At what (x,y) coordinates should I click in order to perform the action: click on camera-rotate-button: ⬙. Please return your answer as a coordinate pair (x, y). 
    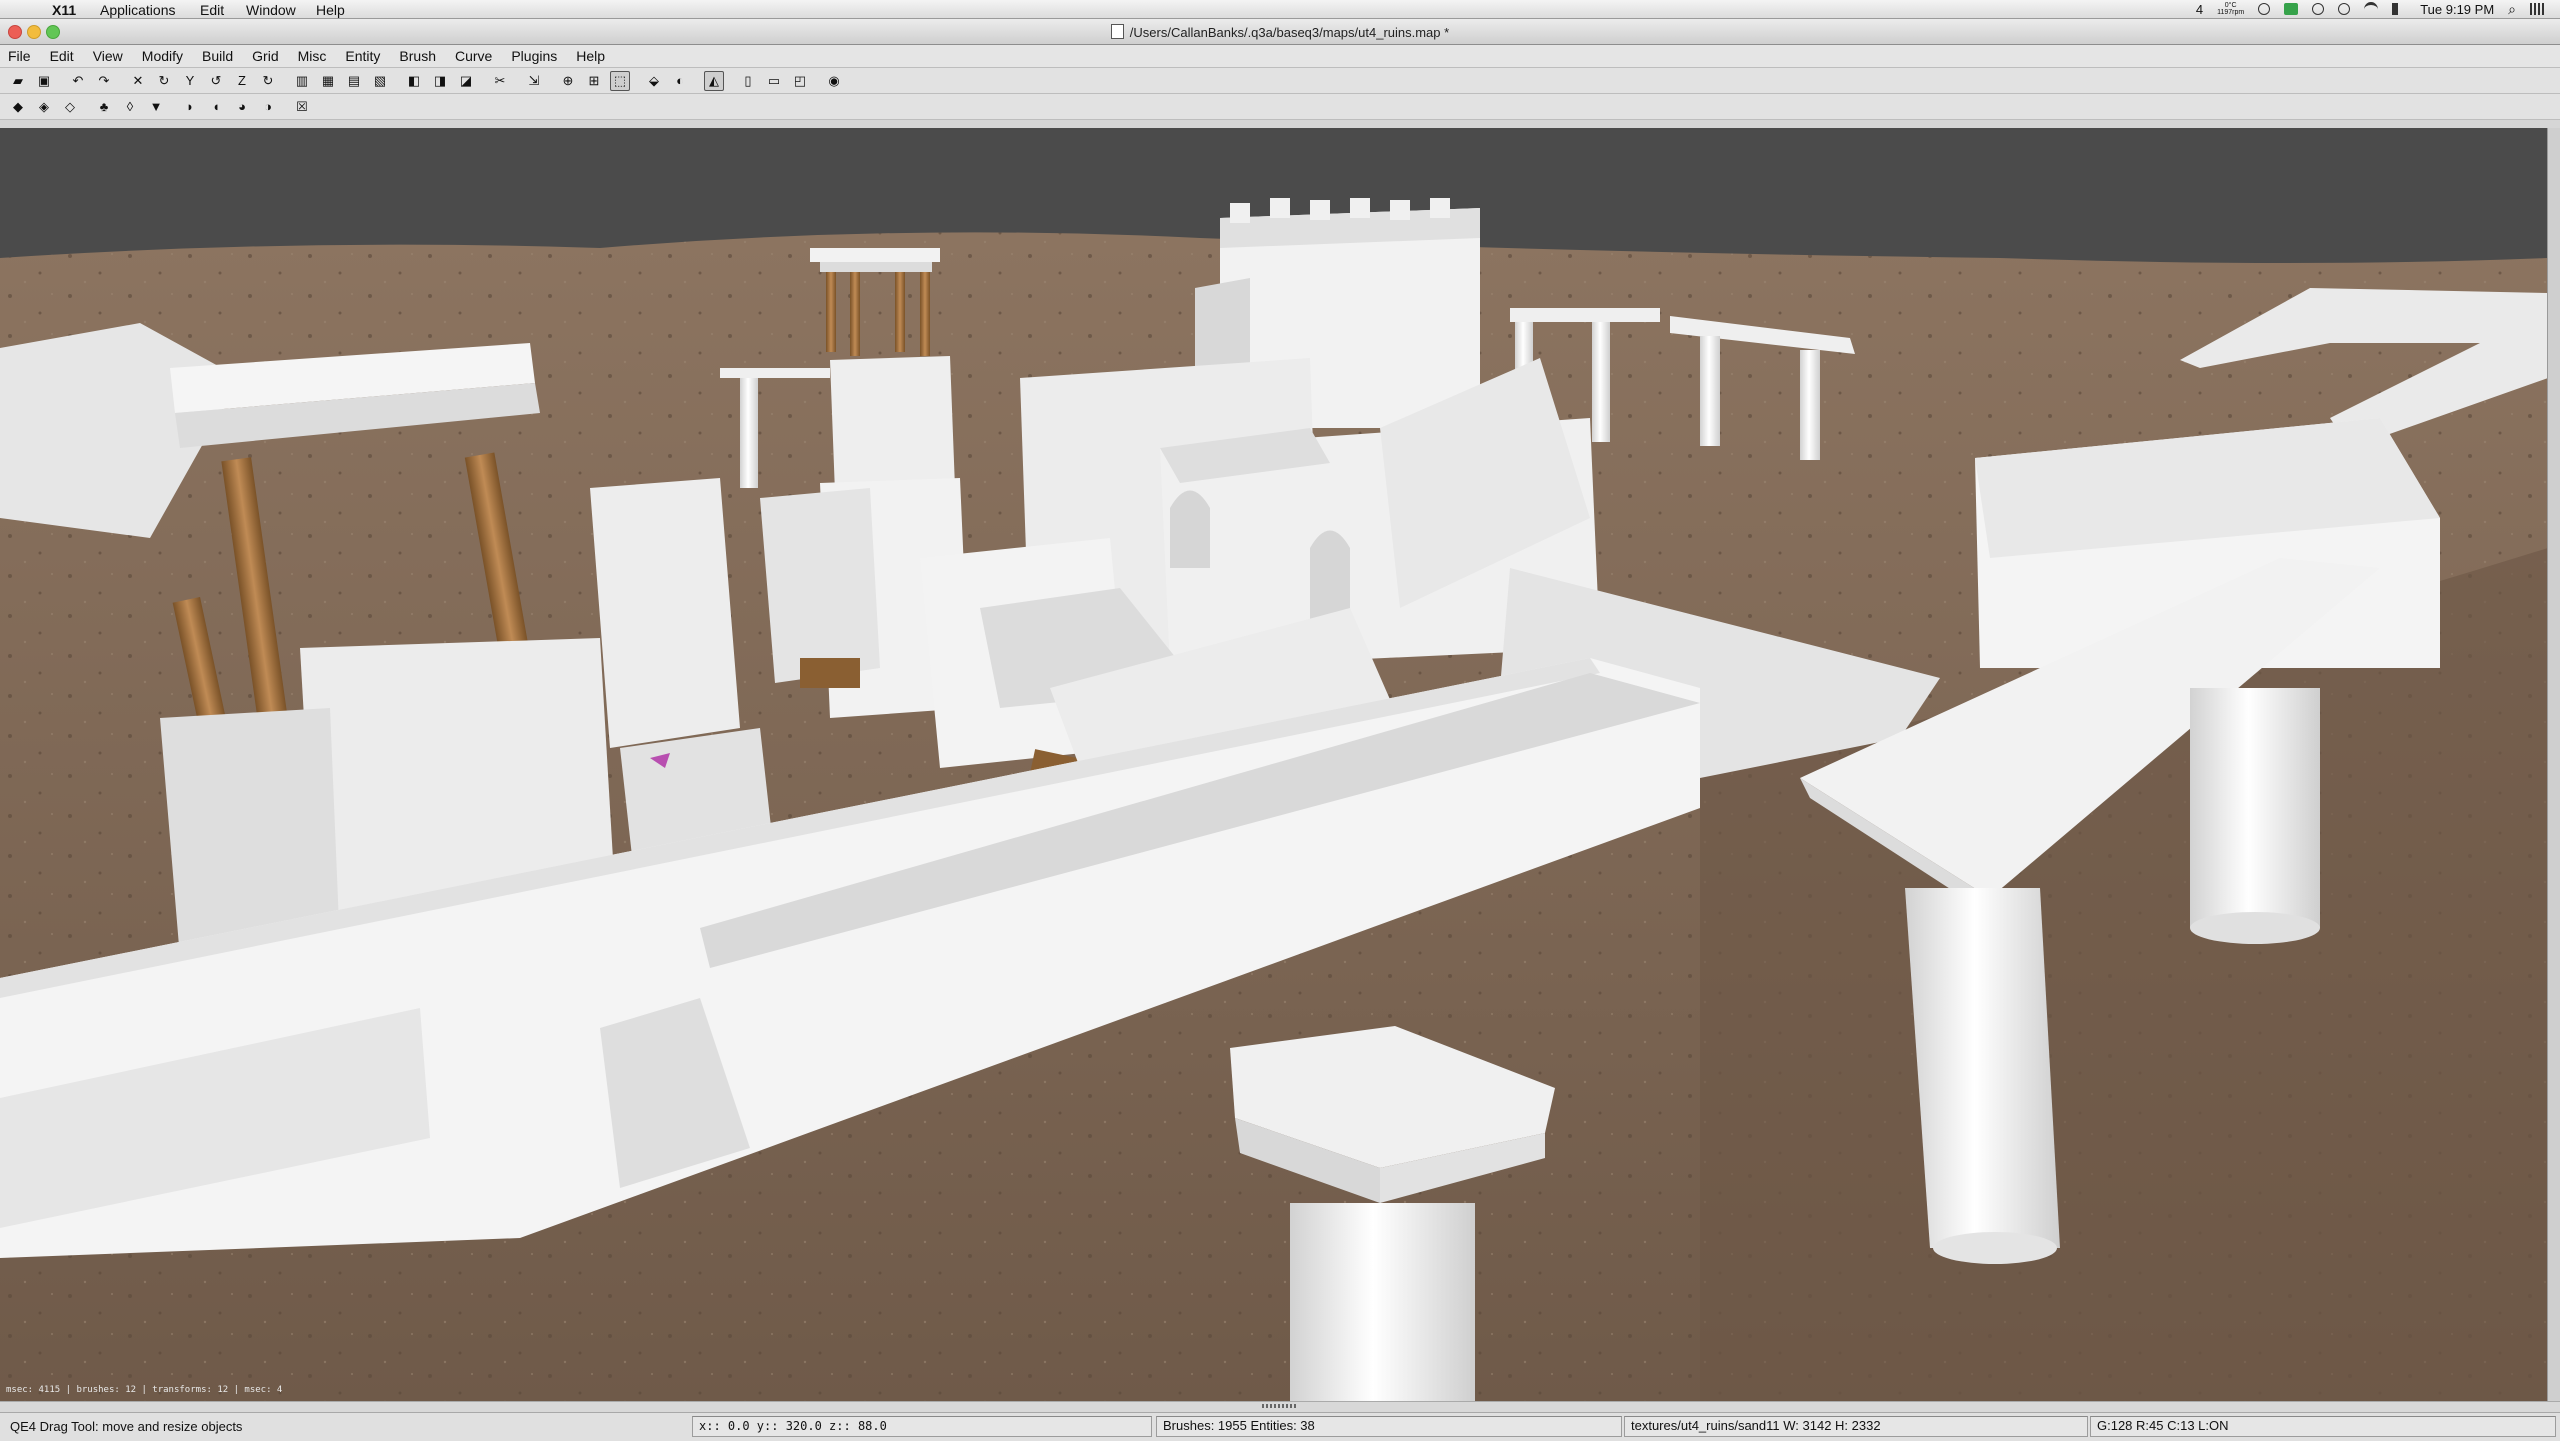
    Looking at the image, I should click on (654, 81).